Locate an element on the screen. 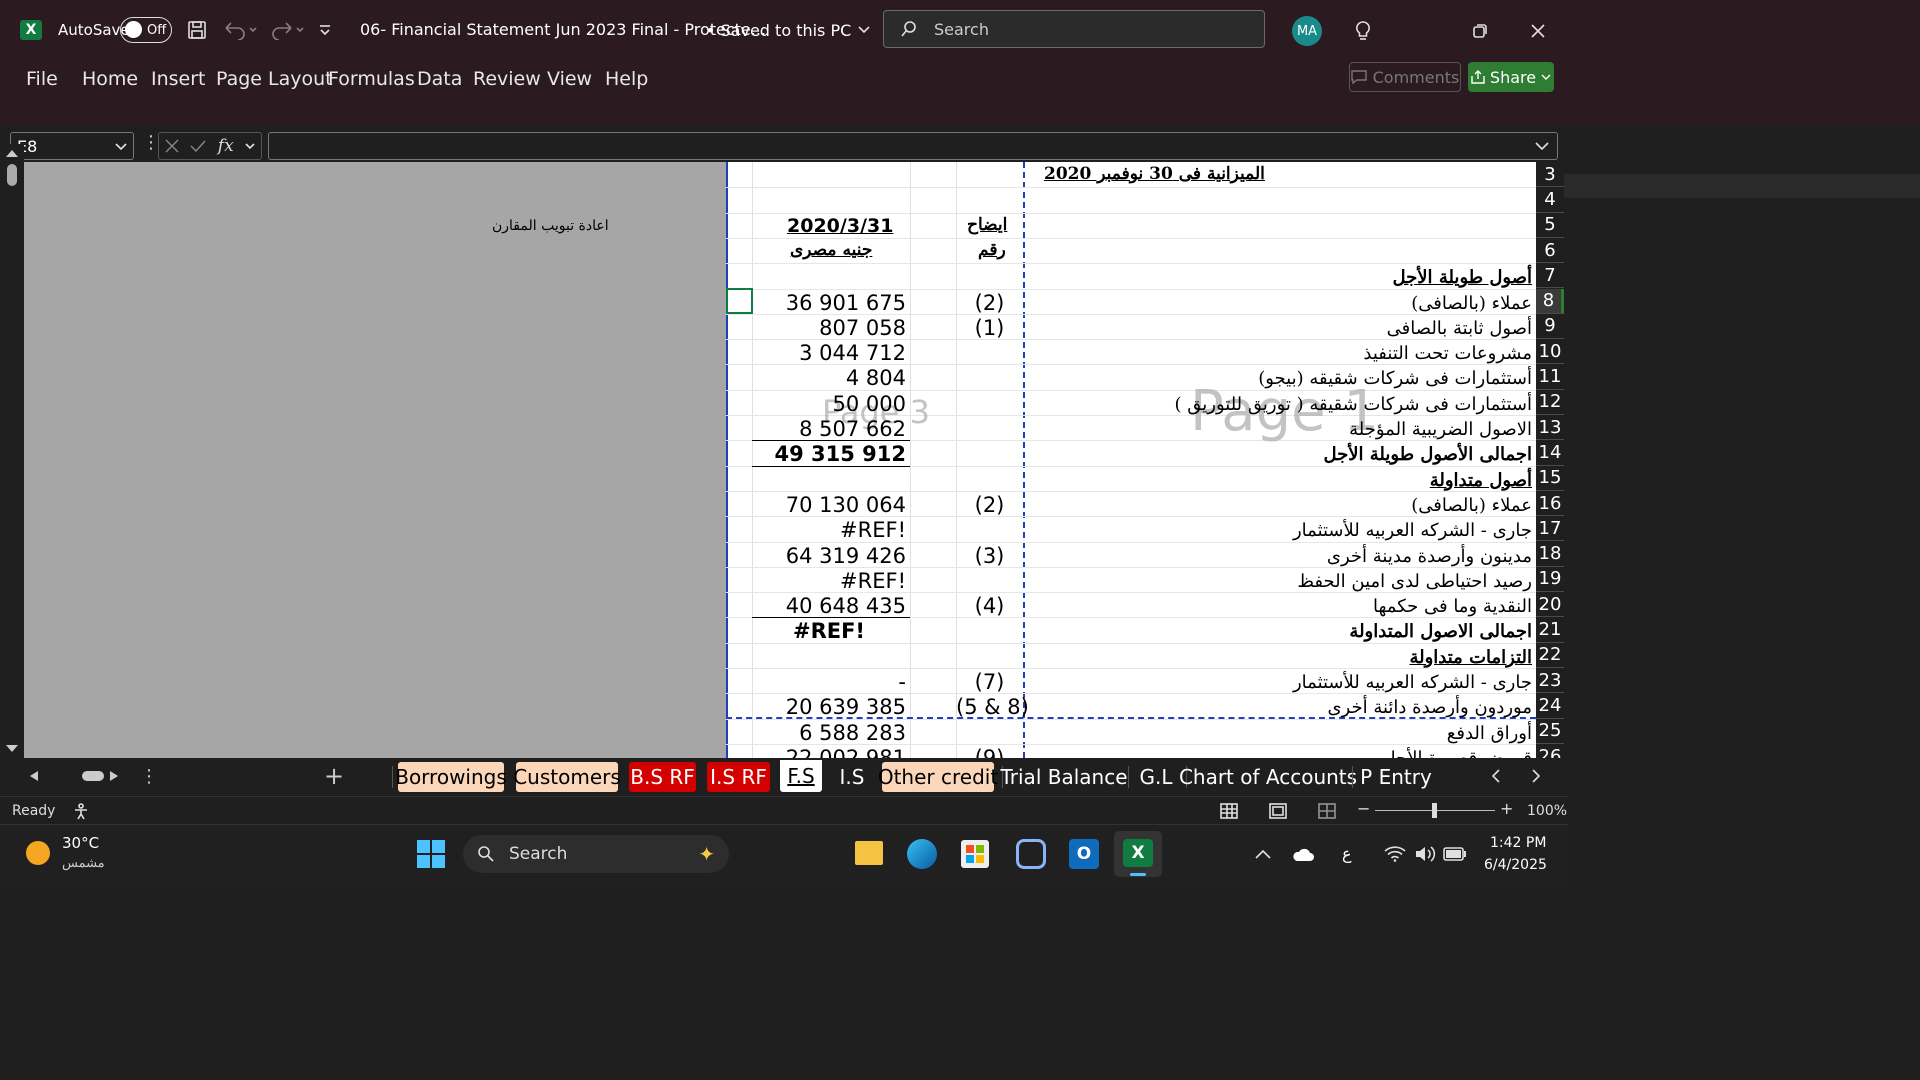 This screenshot has height=1080, width=1920. row-header-4: 4 is located at coordinates (1550, 200).